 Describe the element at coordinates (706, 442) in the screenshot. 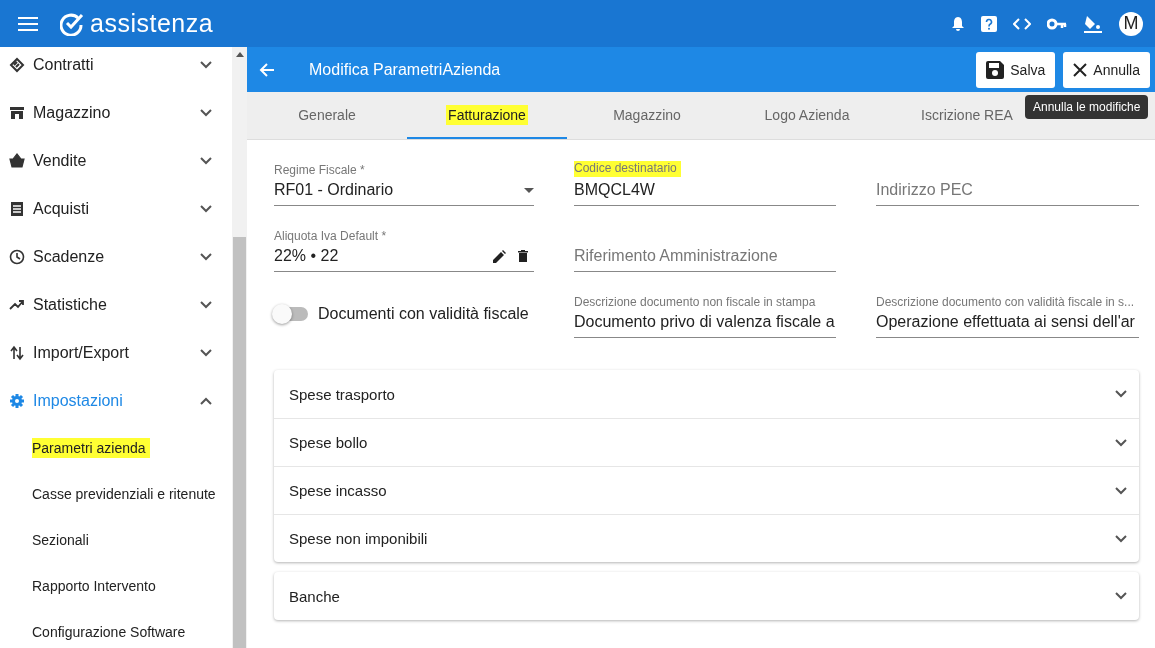

I see `panel-header: Spese bollo` at that location.